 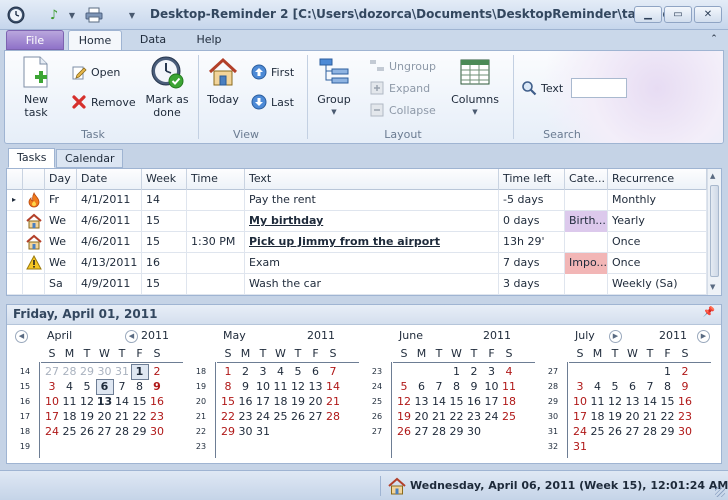 I want to click on open-button: Open, so click(x=95, y=72).